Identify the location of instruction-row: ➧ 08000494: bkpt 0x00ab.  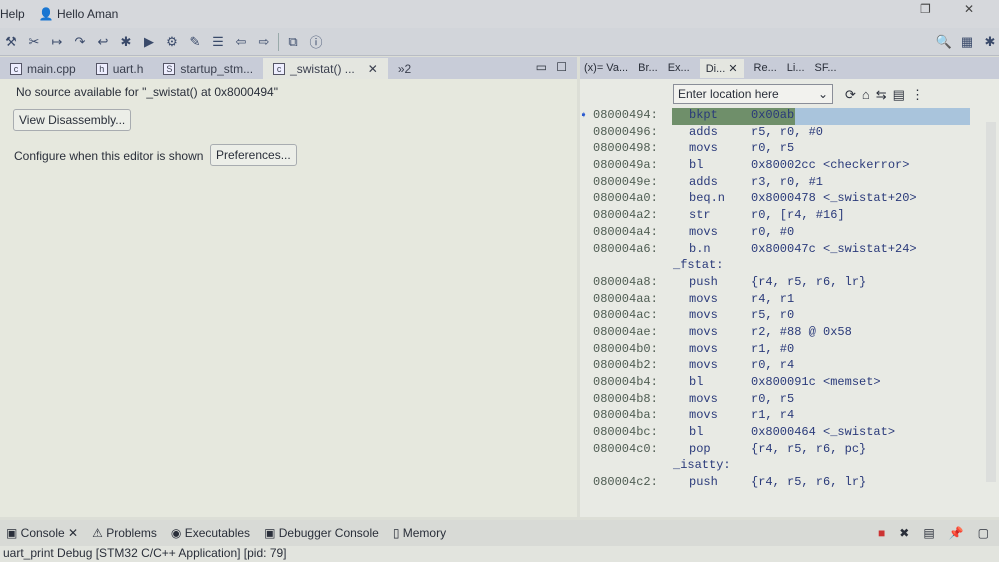
(789, 116).